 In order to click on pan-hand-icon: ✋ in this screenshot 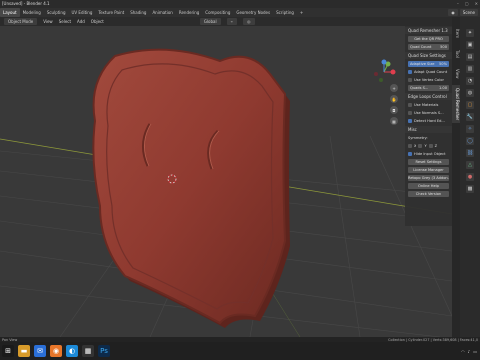, I will do `click(394, 99)`.